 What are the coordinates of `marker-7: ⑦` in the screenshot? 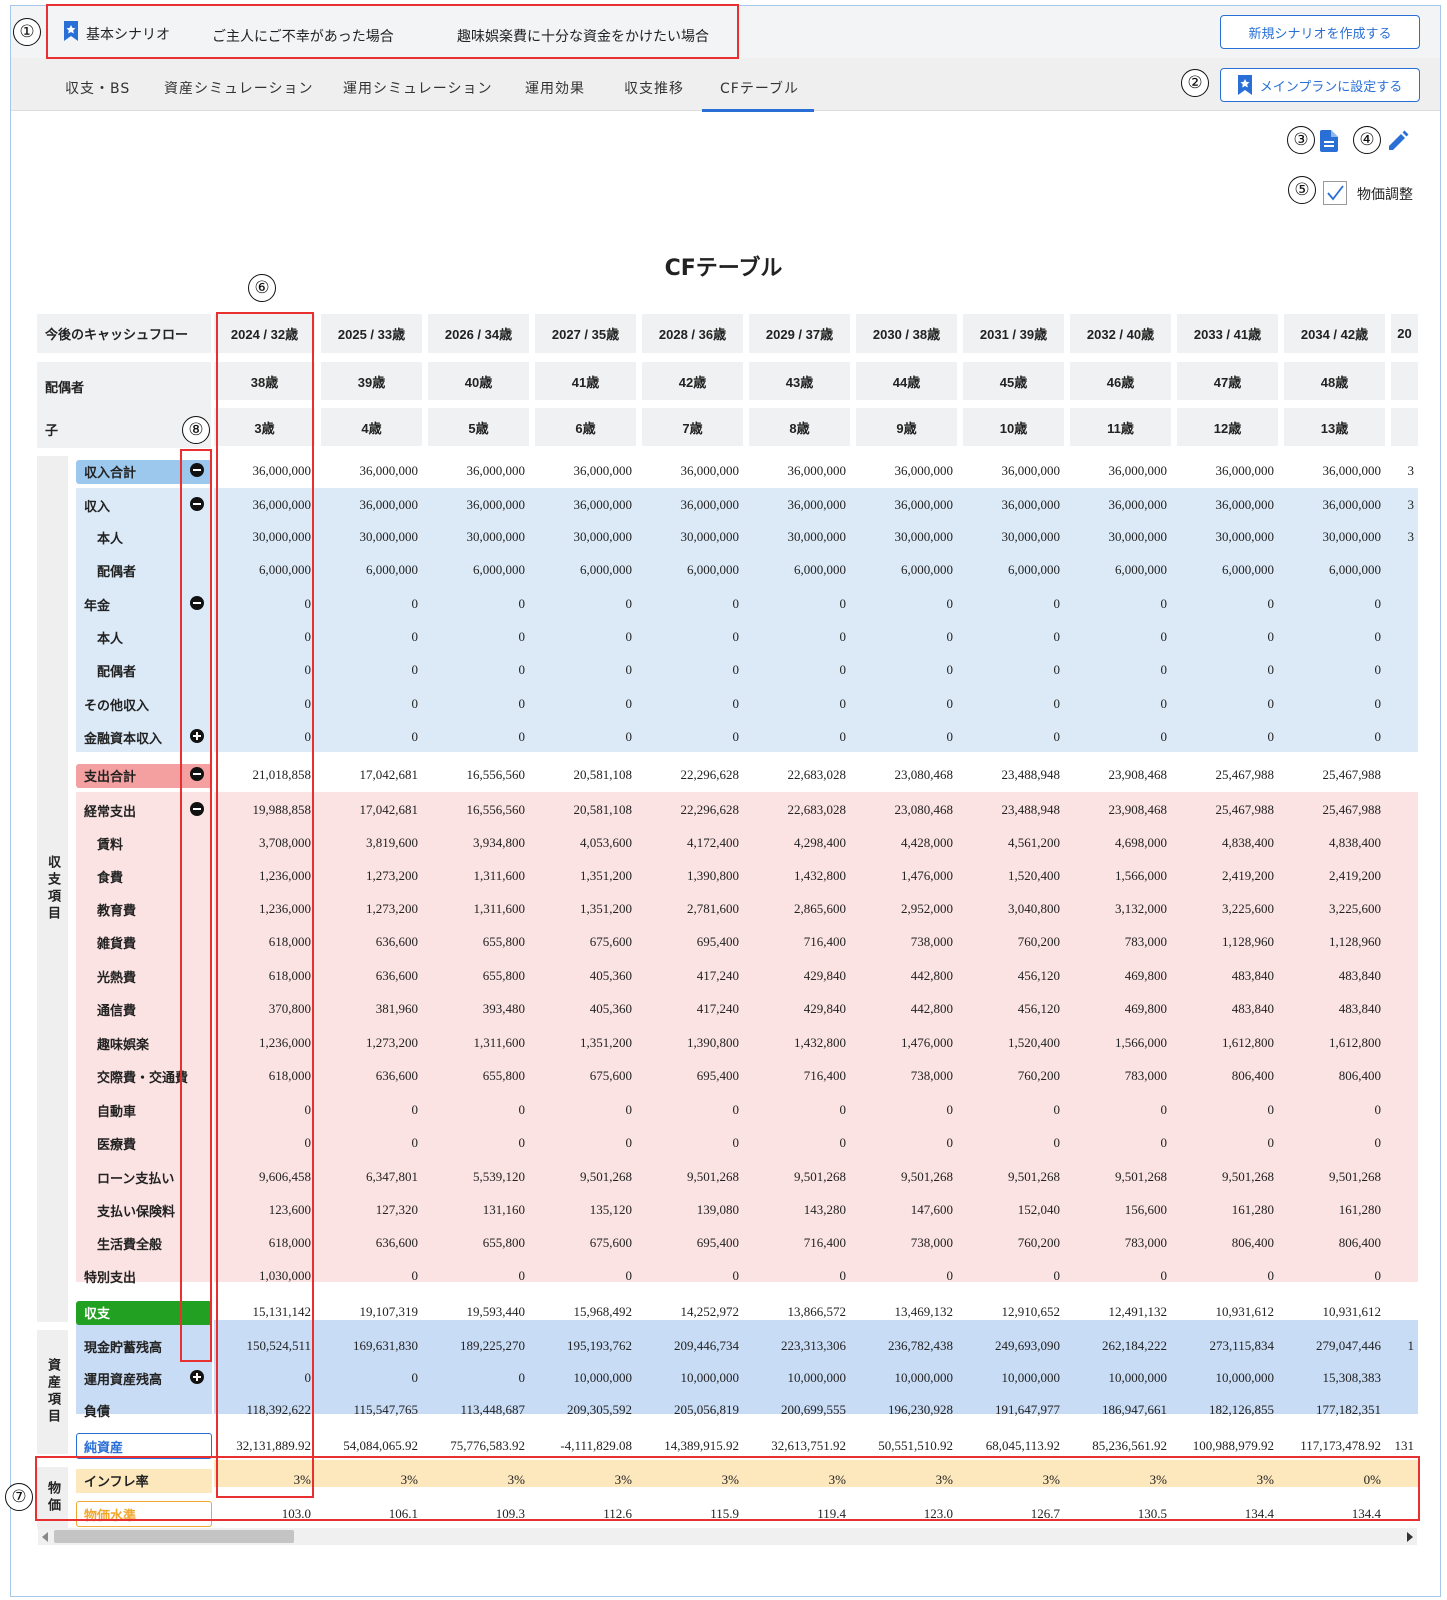 It's located at (19, 1497).